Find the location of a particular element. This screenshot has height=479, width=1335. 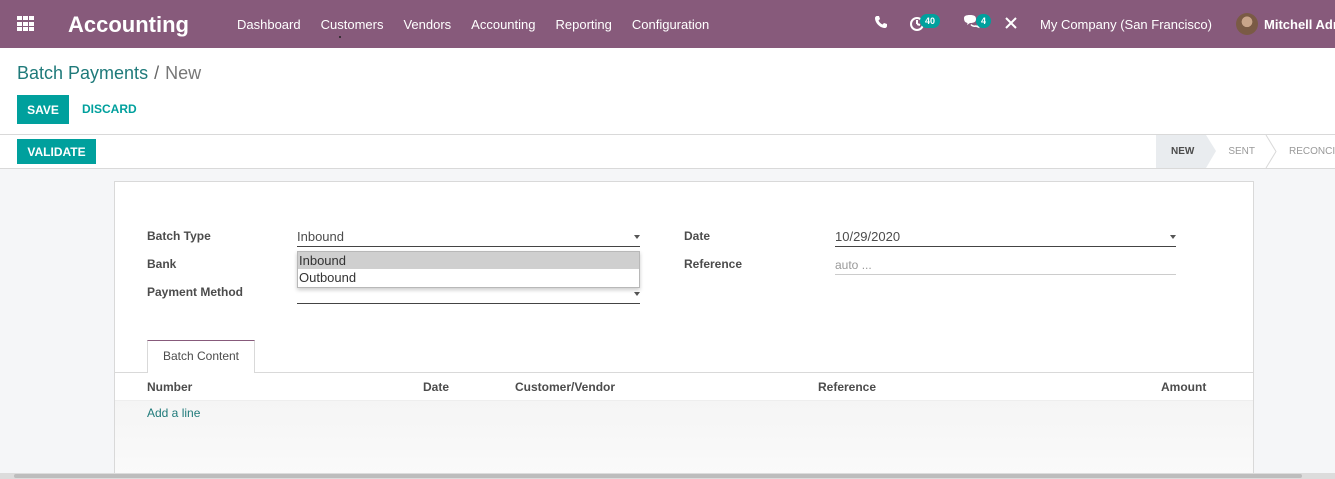

message-count-badge: 4 is located at coordinates (984, 21).